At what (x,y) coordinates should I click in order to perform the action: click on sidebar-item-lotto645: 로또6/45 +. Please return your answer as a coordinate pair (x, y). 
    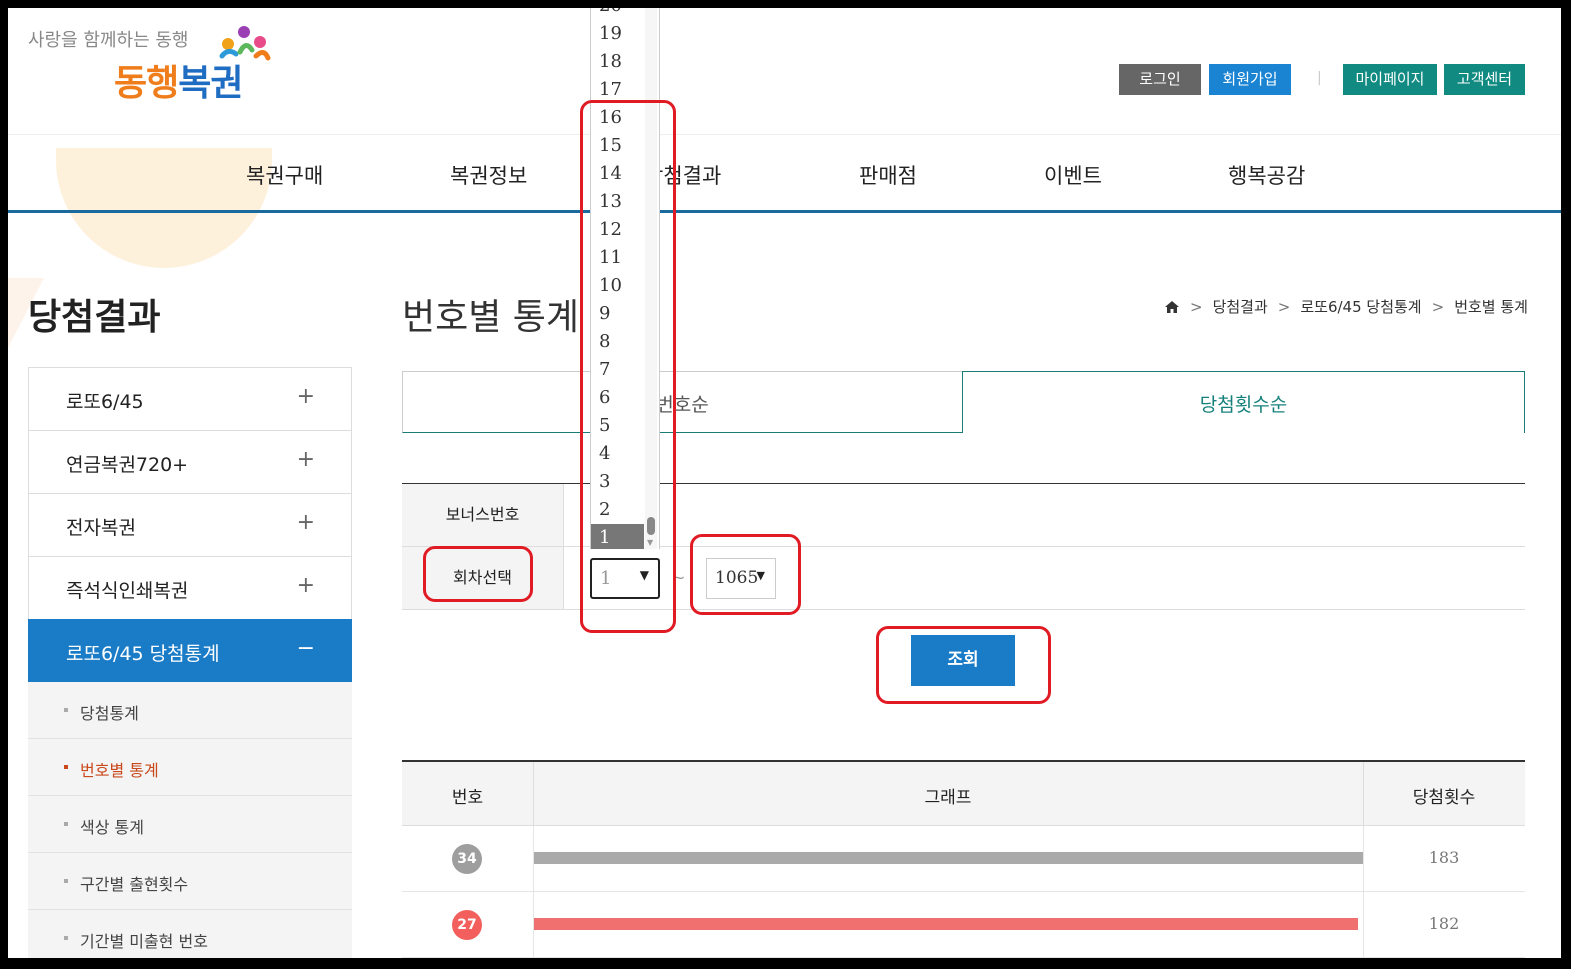
    Looking at the image, I should click on (190, 398).